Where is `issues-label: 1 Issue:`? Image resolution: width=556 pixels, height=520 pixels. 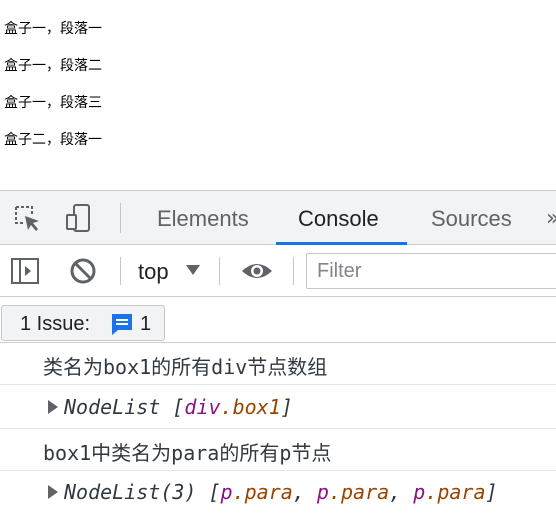 issues-label: 1 Issue: is located at coordinates (55, 324).